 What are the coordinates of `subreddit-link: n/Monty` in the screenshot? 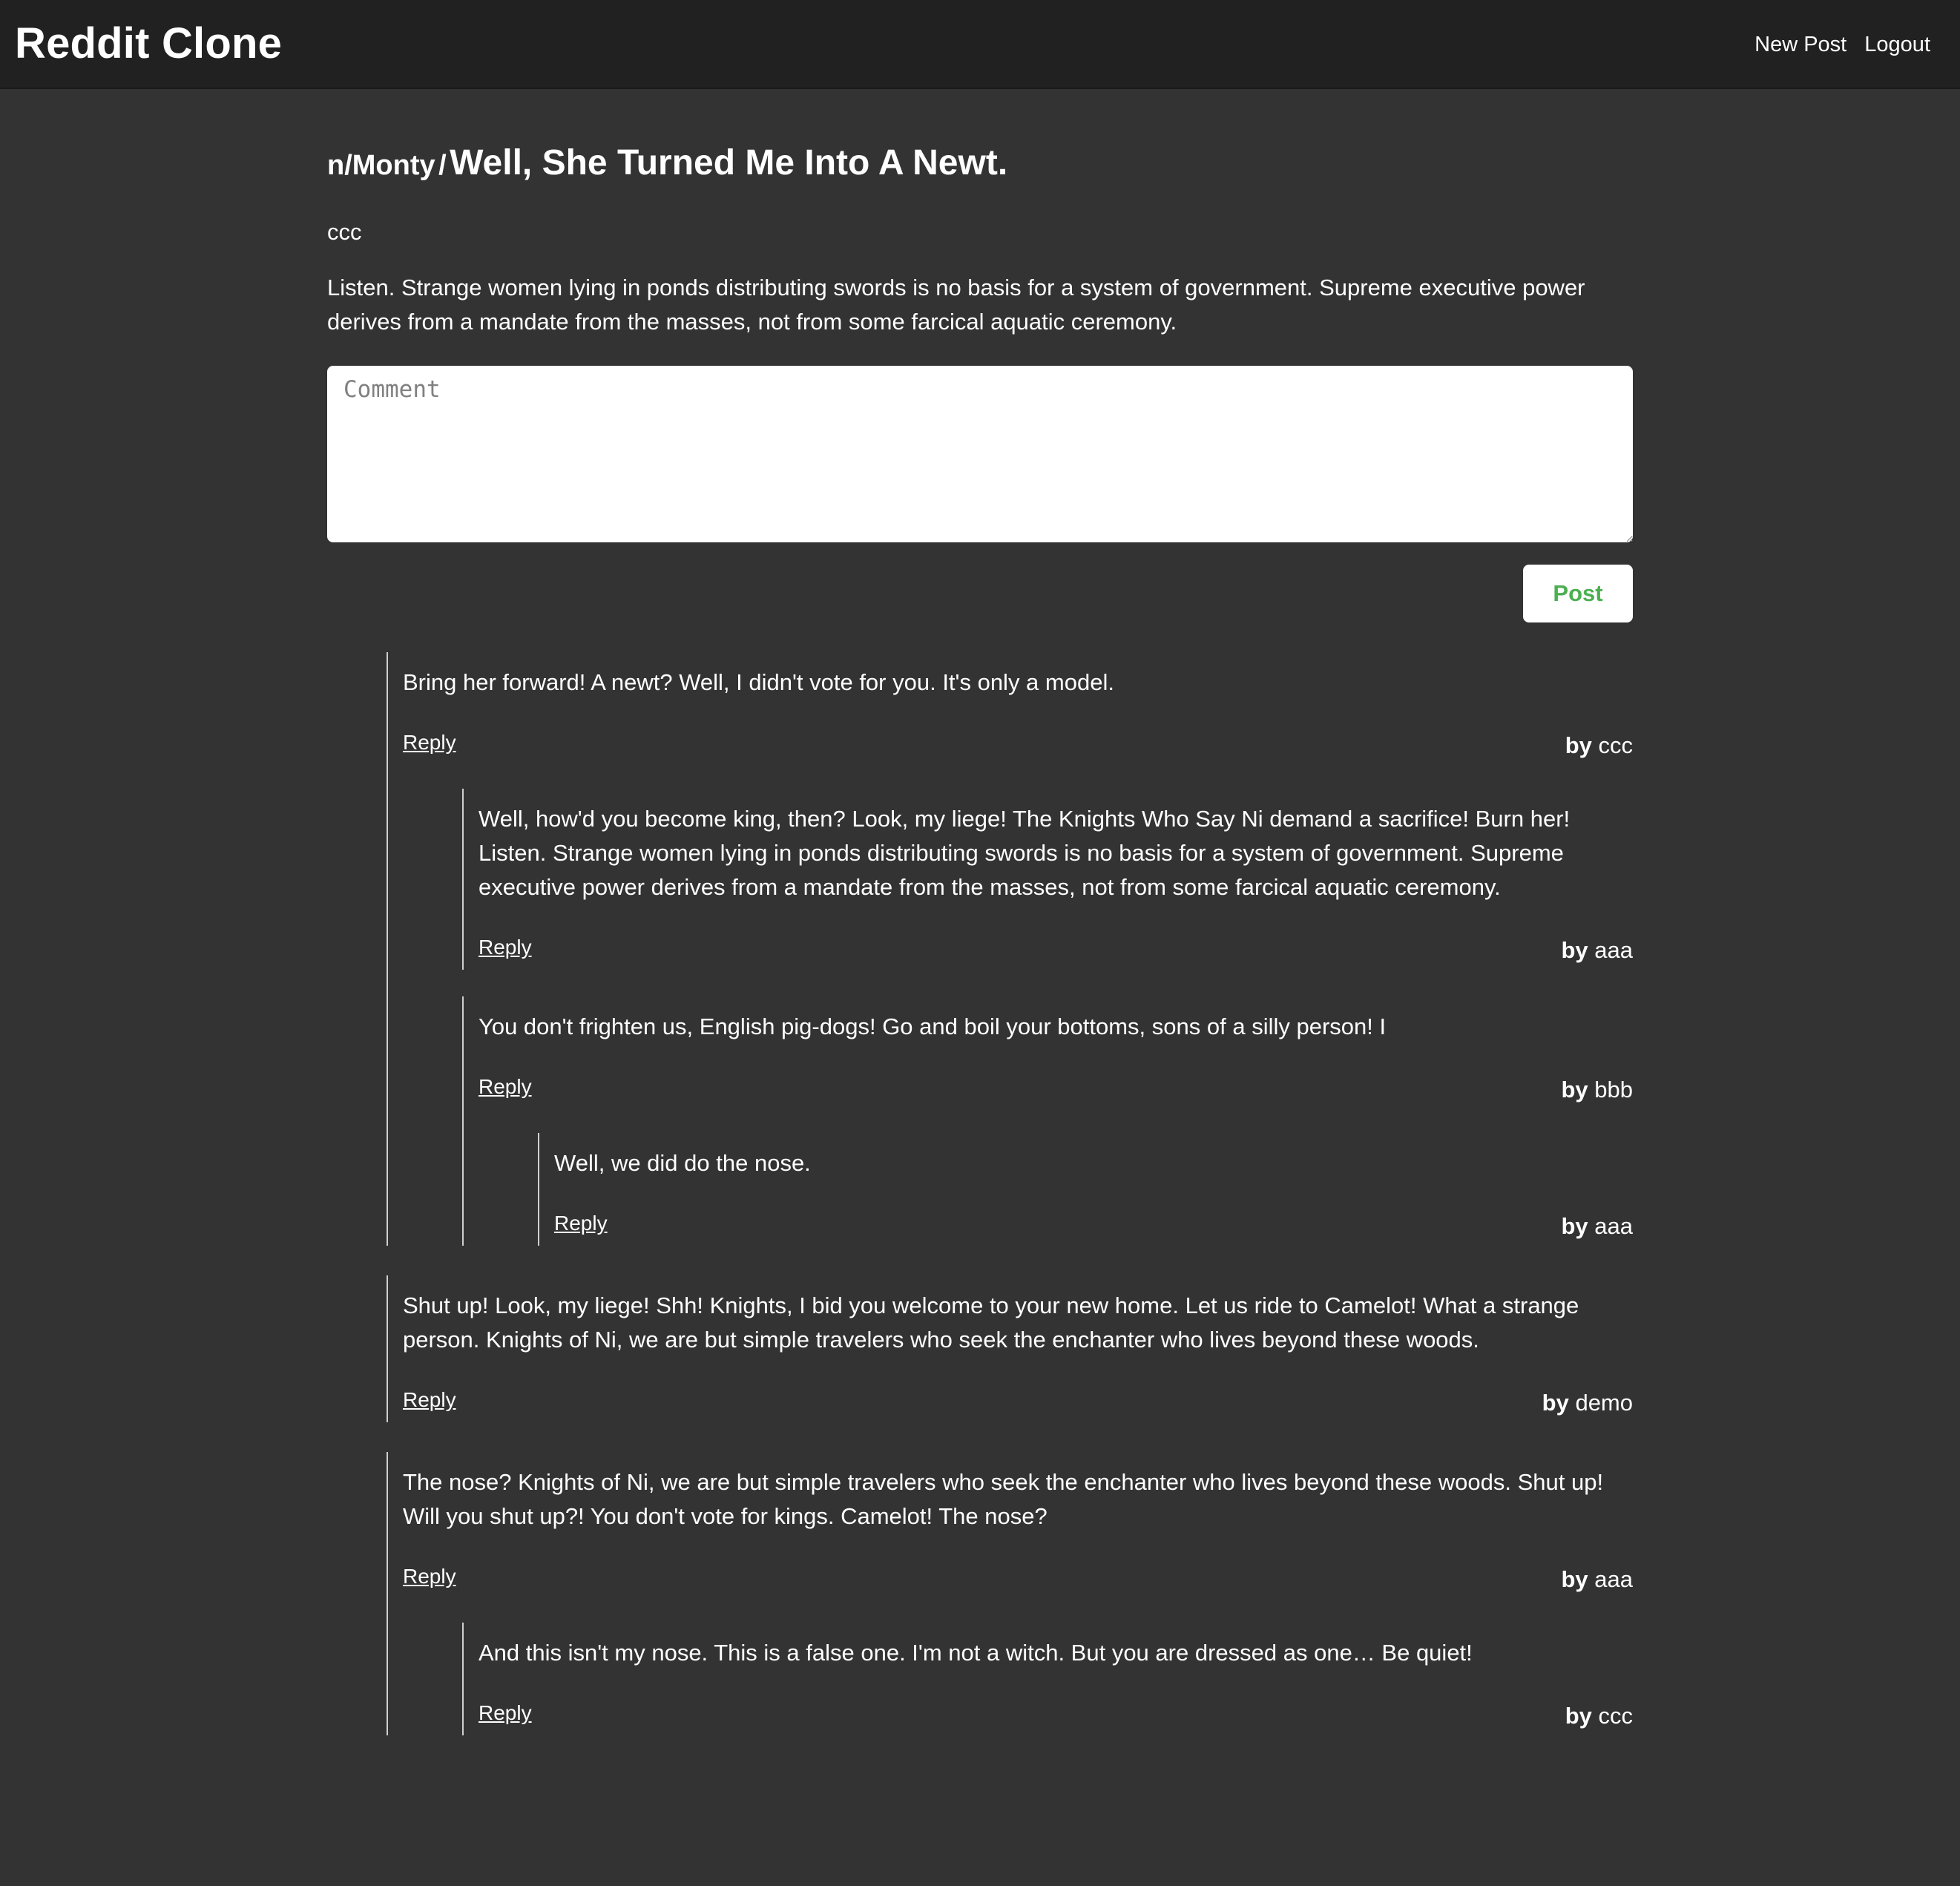 It's located at (381, 165).